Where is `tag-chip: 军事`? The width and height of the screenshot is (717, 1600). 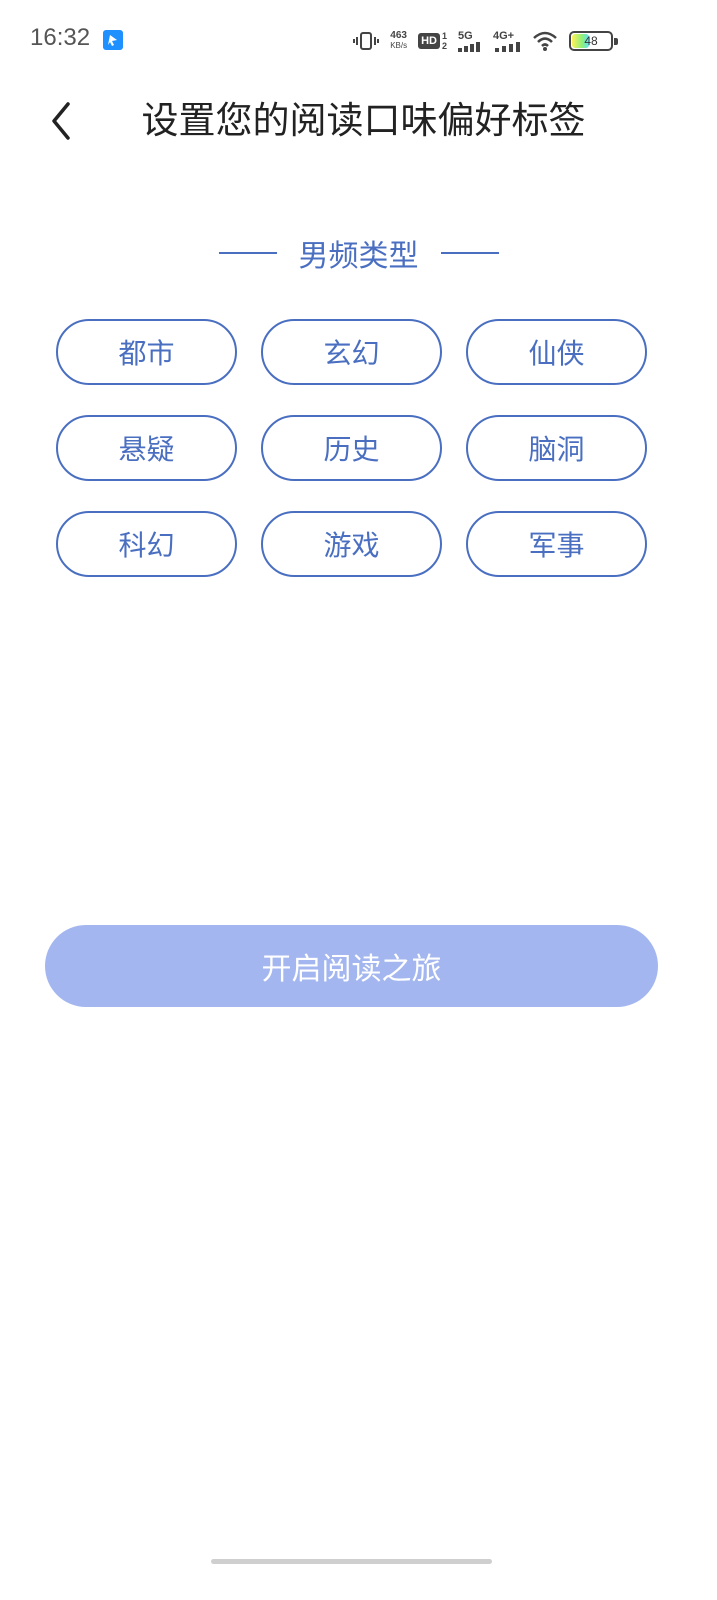
tag-chip: 军事 is located at coordinates (556, 544).